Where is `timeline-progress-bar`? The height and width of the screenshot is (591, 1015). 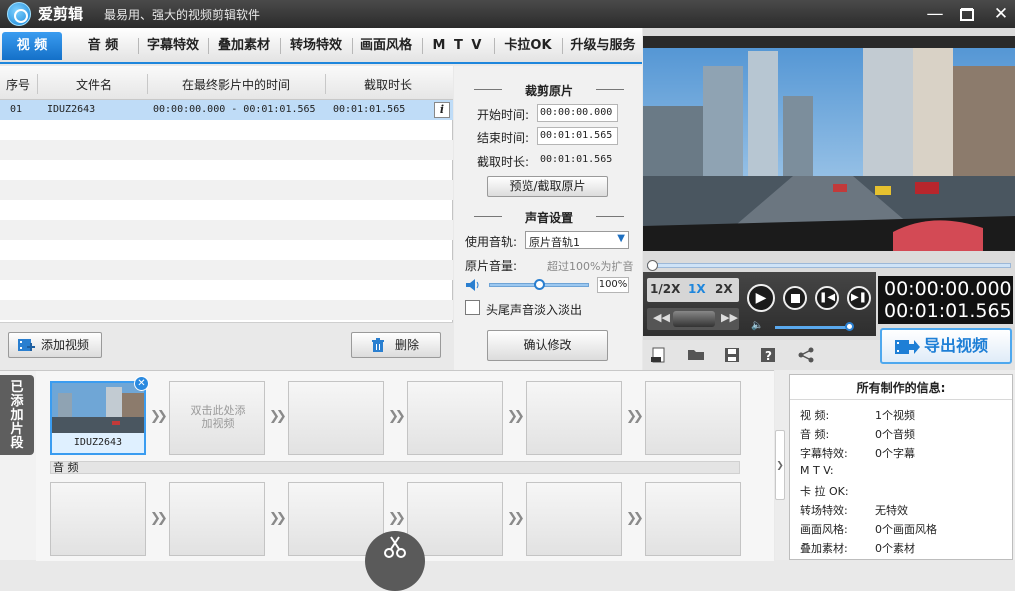 timeline-progress-bar is located at coordinates (829, 265).